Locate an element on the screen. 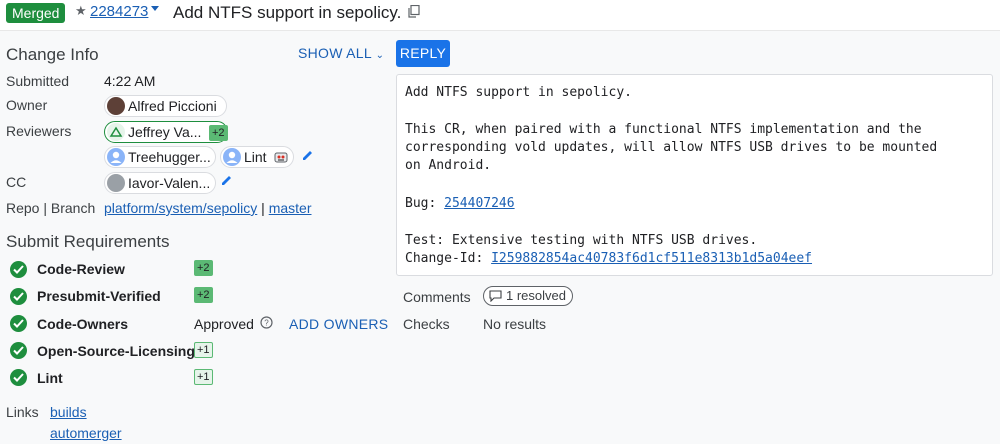 Image resolution: width=1000 pixels, height=444 pixels. add-owners-button: ADD OWNERS is located at coordinates (338, 324).